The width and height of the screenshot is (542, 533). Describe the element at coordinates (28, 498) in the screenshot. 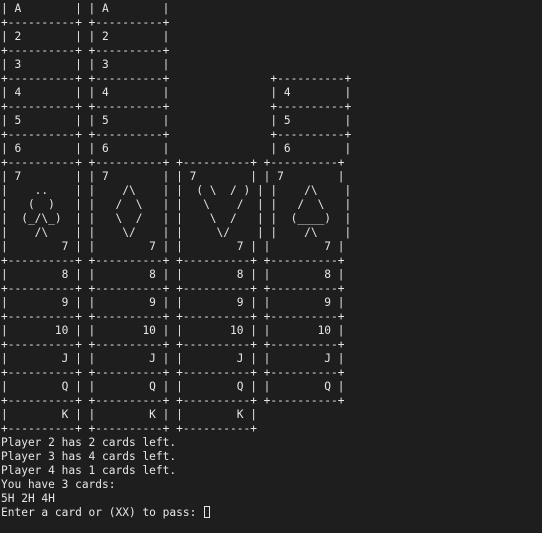

I see `terminal-line: 5H 2H 4H` at that location.